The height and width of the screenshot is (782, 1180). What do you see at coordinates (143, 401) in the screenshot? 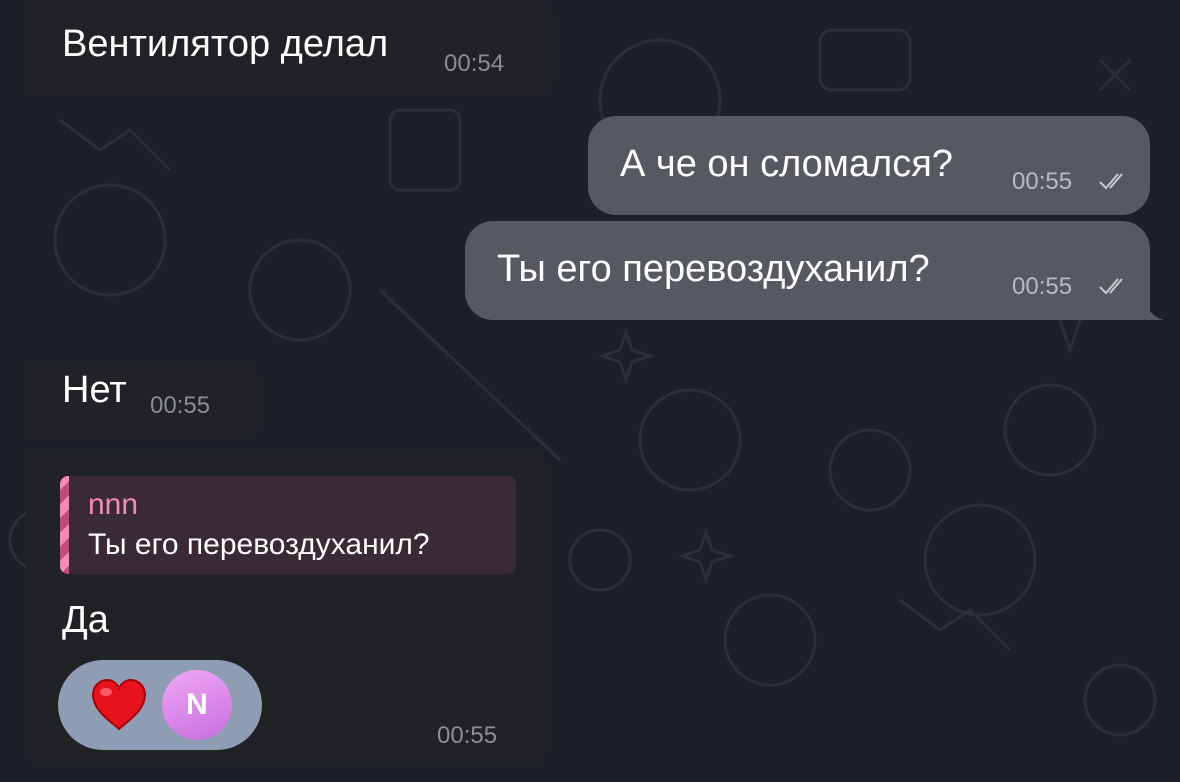
I see `incoming-message: Нет 00:55` at bounding box center [143, 401].